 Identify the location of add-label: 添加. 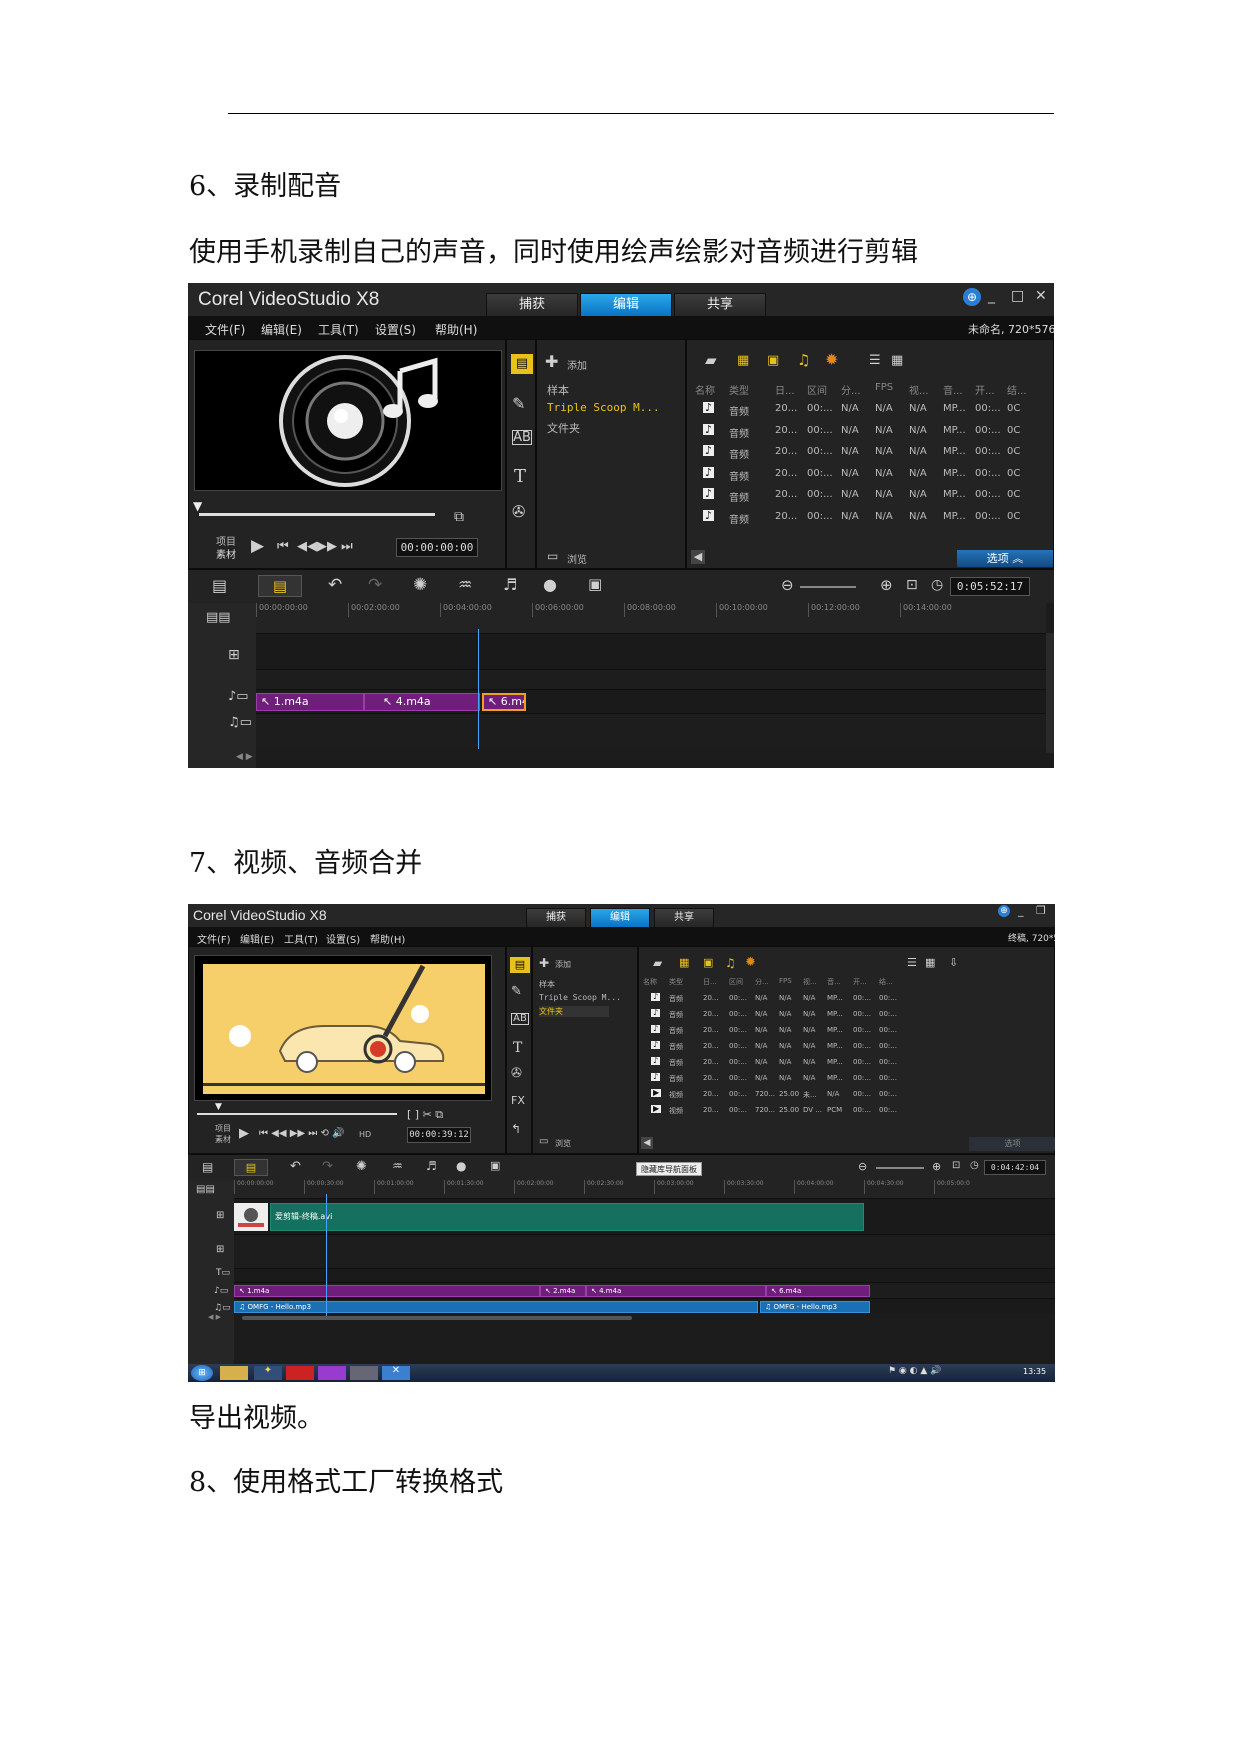
(577, 364).